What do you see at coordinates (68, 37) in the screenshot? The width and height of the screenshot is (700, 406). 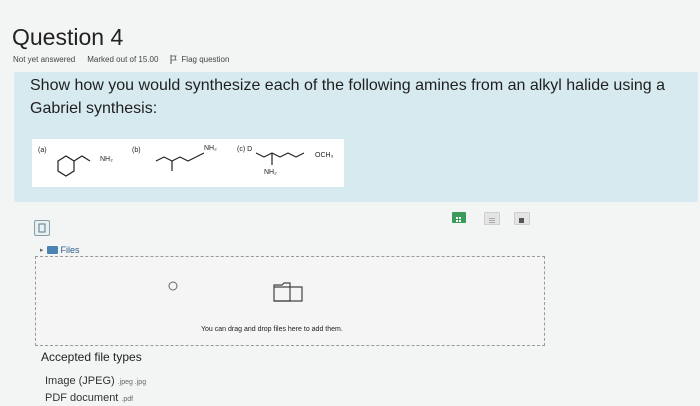 I see `question-title: Question 4` at bounding box center [68, 37].